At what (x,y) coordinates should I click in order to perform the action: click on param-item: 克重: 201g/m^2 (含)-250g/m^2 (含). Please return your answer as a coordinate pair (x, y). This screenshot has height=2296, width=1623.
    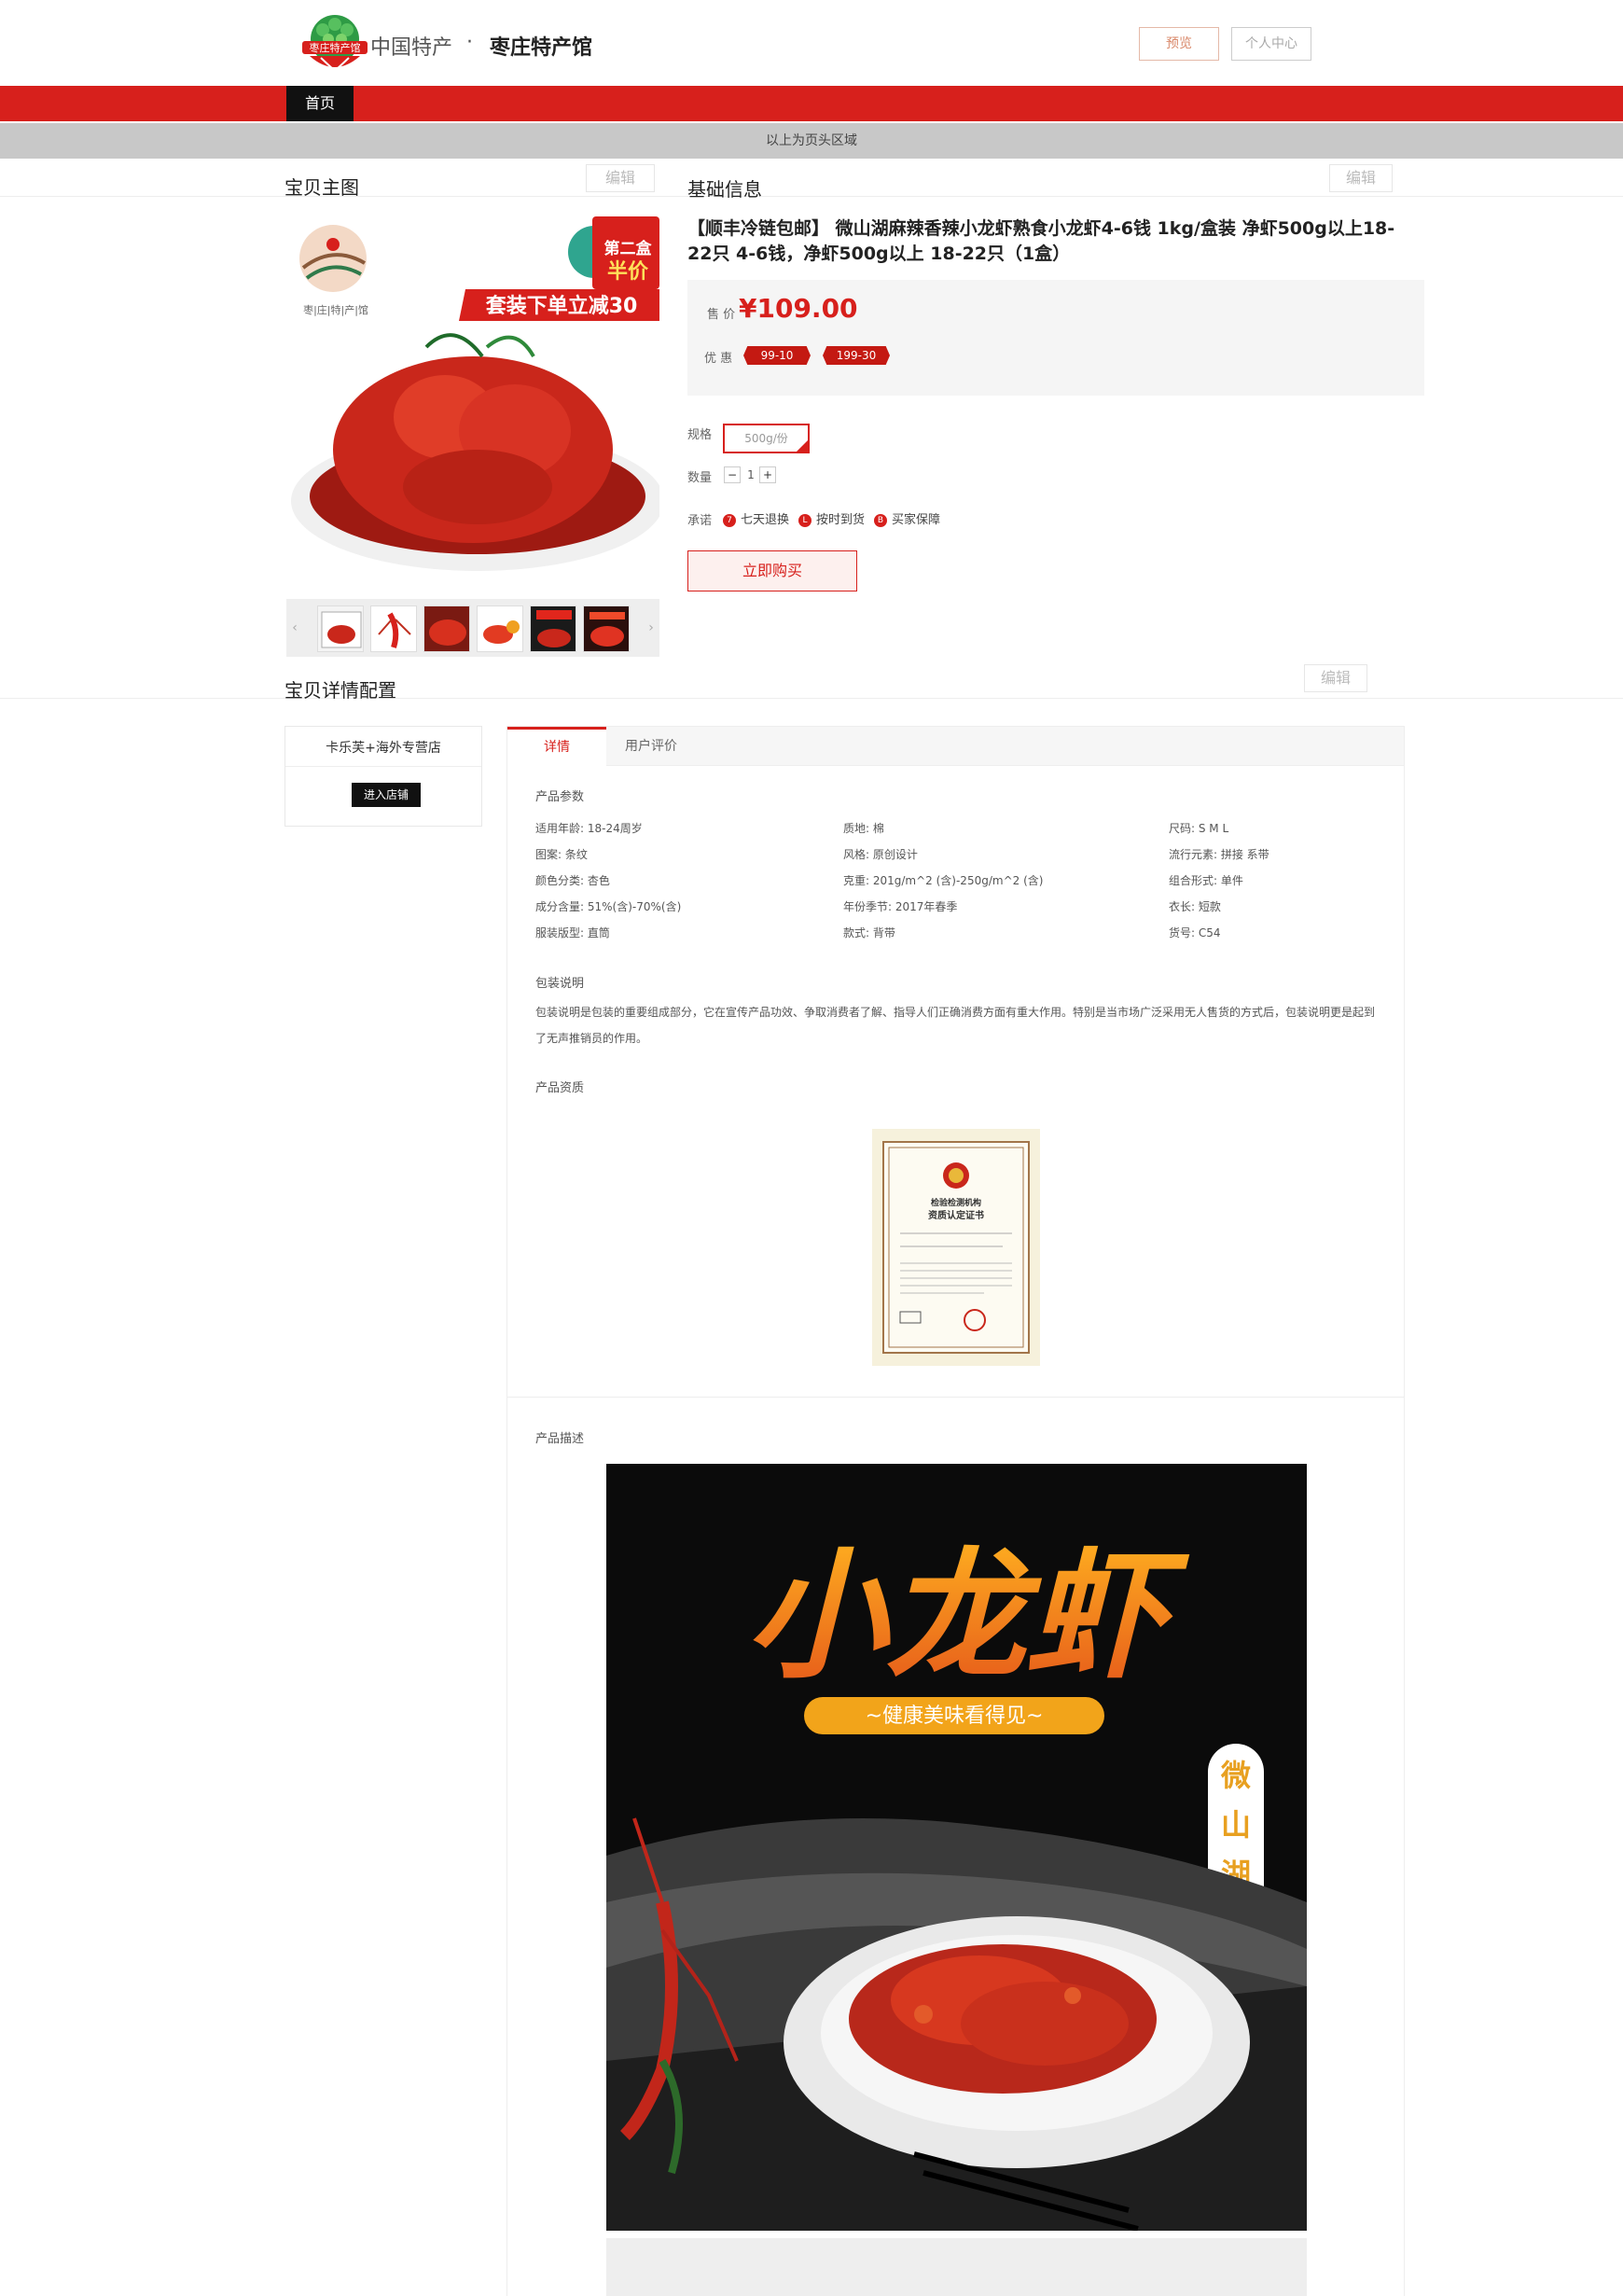
    Looking at the image, I should click on (943, 881).